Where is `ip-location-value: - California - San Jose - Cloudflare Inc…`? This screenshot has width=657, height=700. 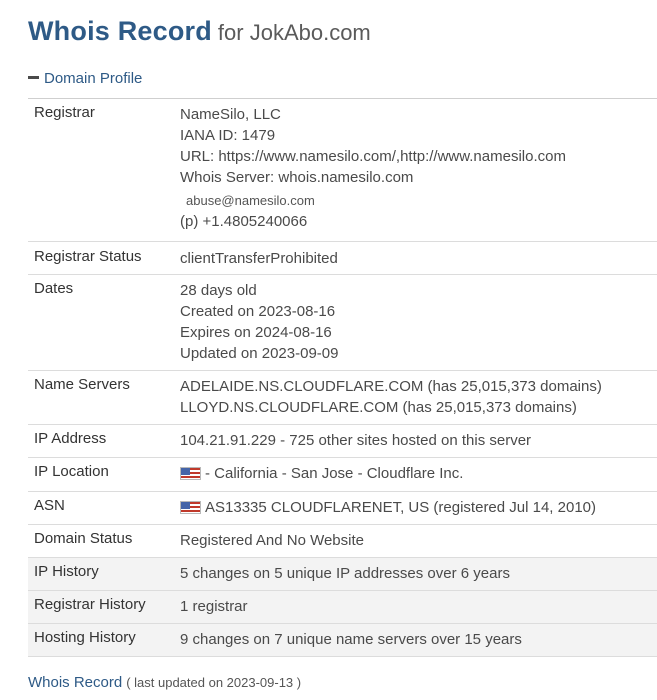
ip-location-value: - California - San Jose - Cloudflare Inc… is located at coordinates (334, 473).